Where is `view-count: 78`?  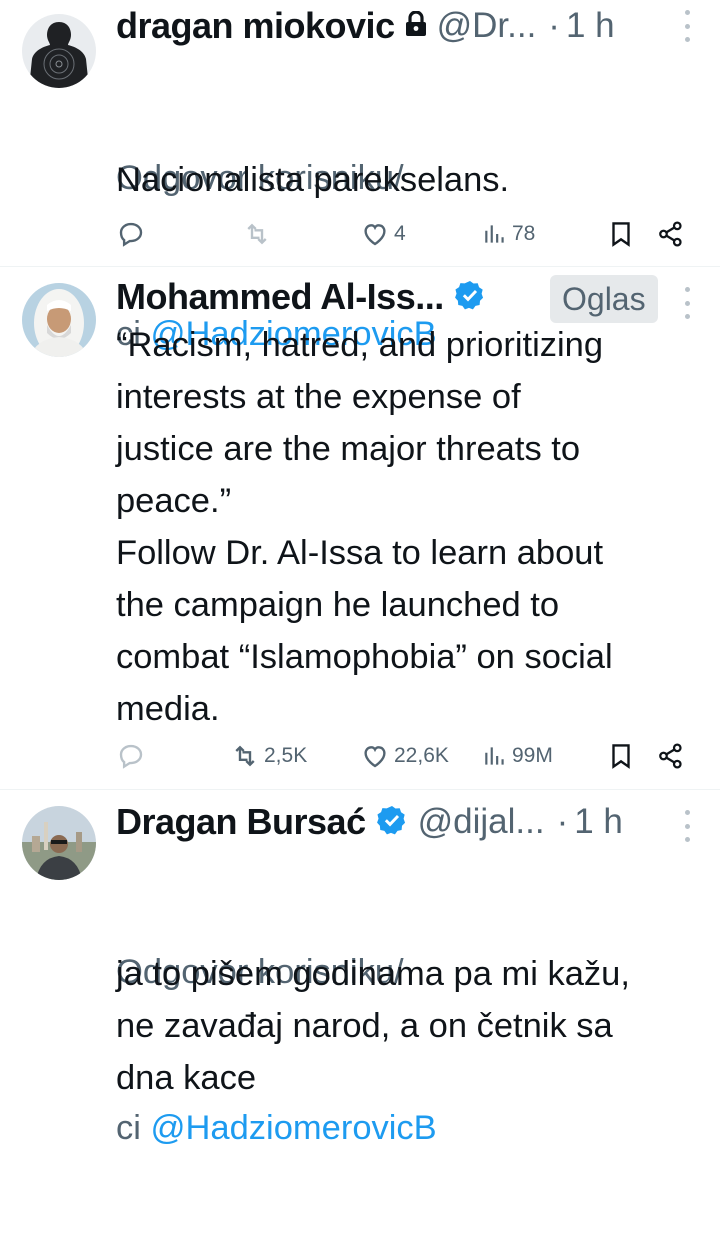 view-count: 78 is located at coordinates (524, 233).